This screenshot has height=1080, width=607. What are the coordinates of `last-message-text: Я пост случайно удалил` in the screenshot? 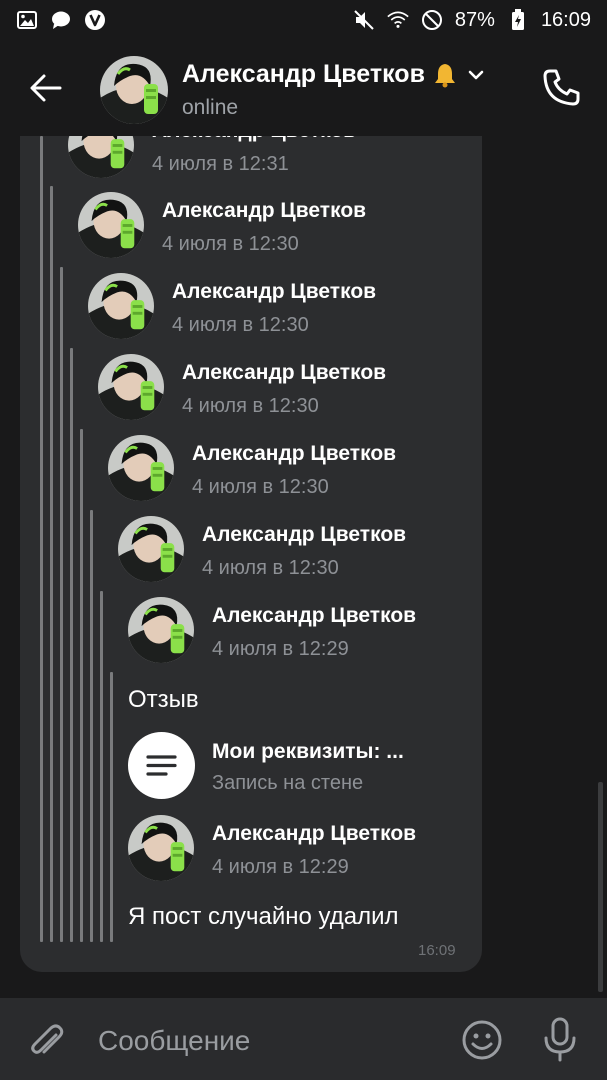 It's located at (263, 916).